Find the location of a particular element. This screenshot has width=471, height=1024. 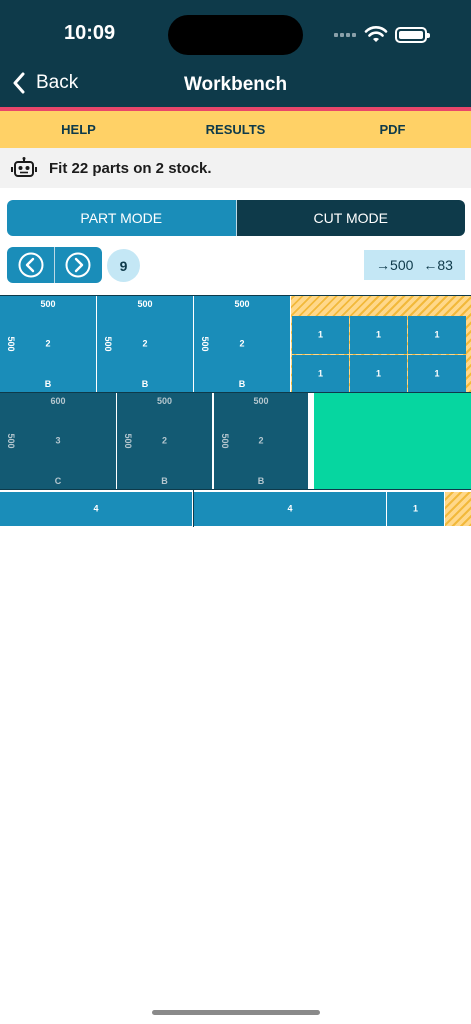

tab-results: RESULTS is located at coordinates (235, 129).